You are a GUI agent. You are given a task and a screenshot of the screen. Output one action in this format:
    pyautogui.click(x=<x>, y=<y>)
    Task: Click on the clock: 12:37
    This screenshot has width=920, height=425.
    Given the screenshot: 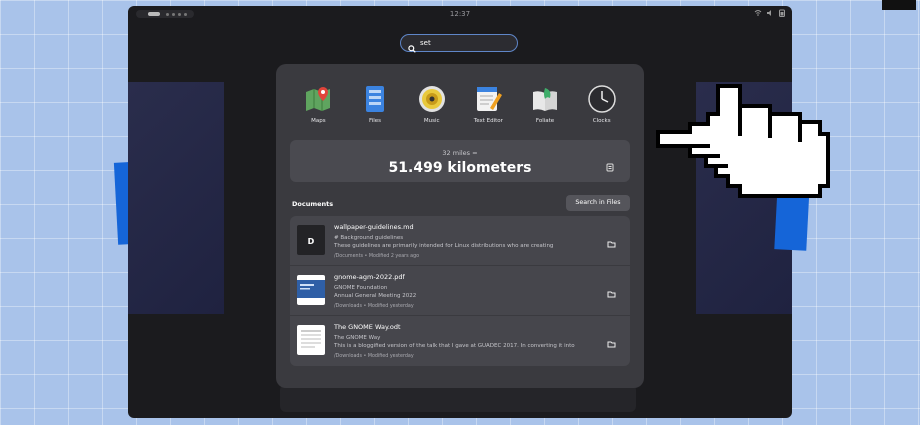 What is the action you would take?
    pyautogui.click(x=460, y=14)
    